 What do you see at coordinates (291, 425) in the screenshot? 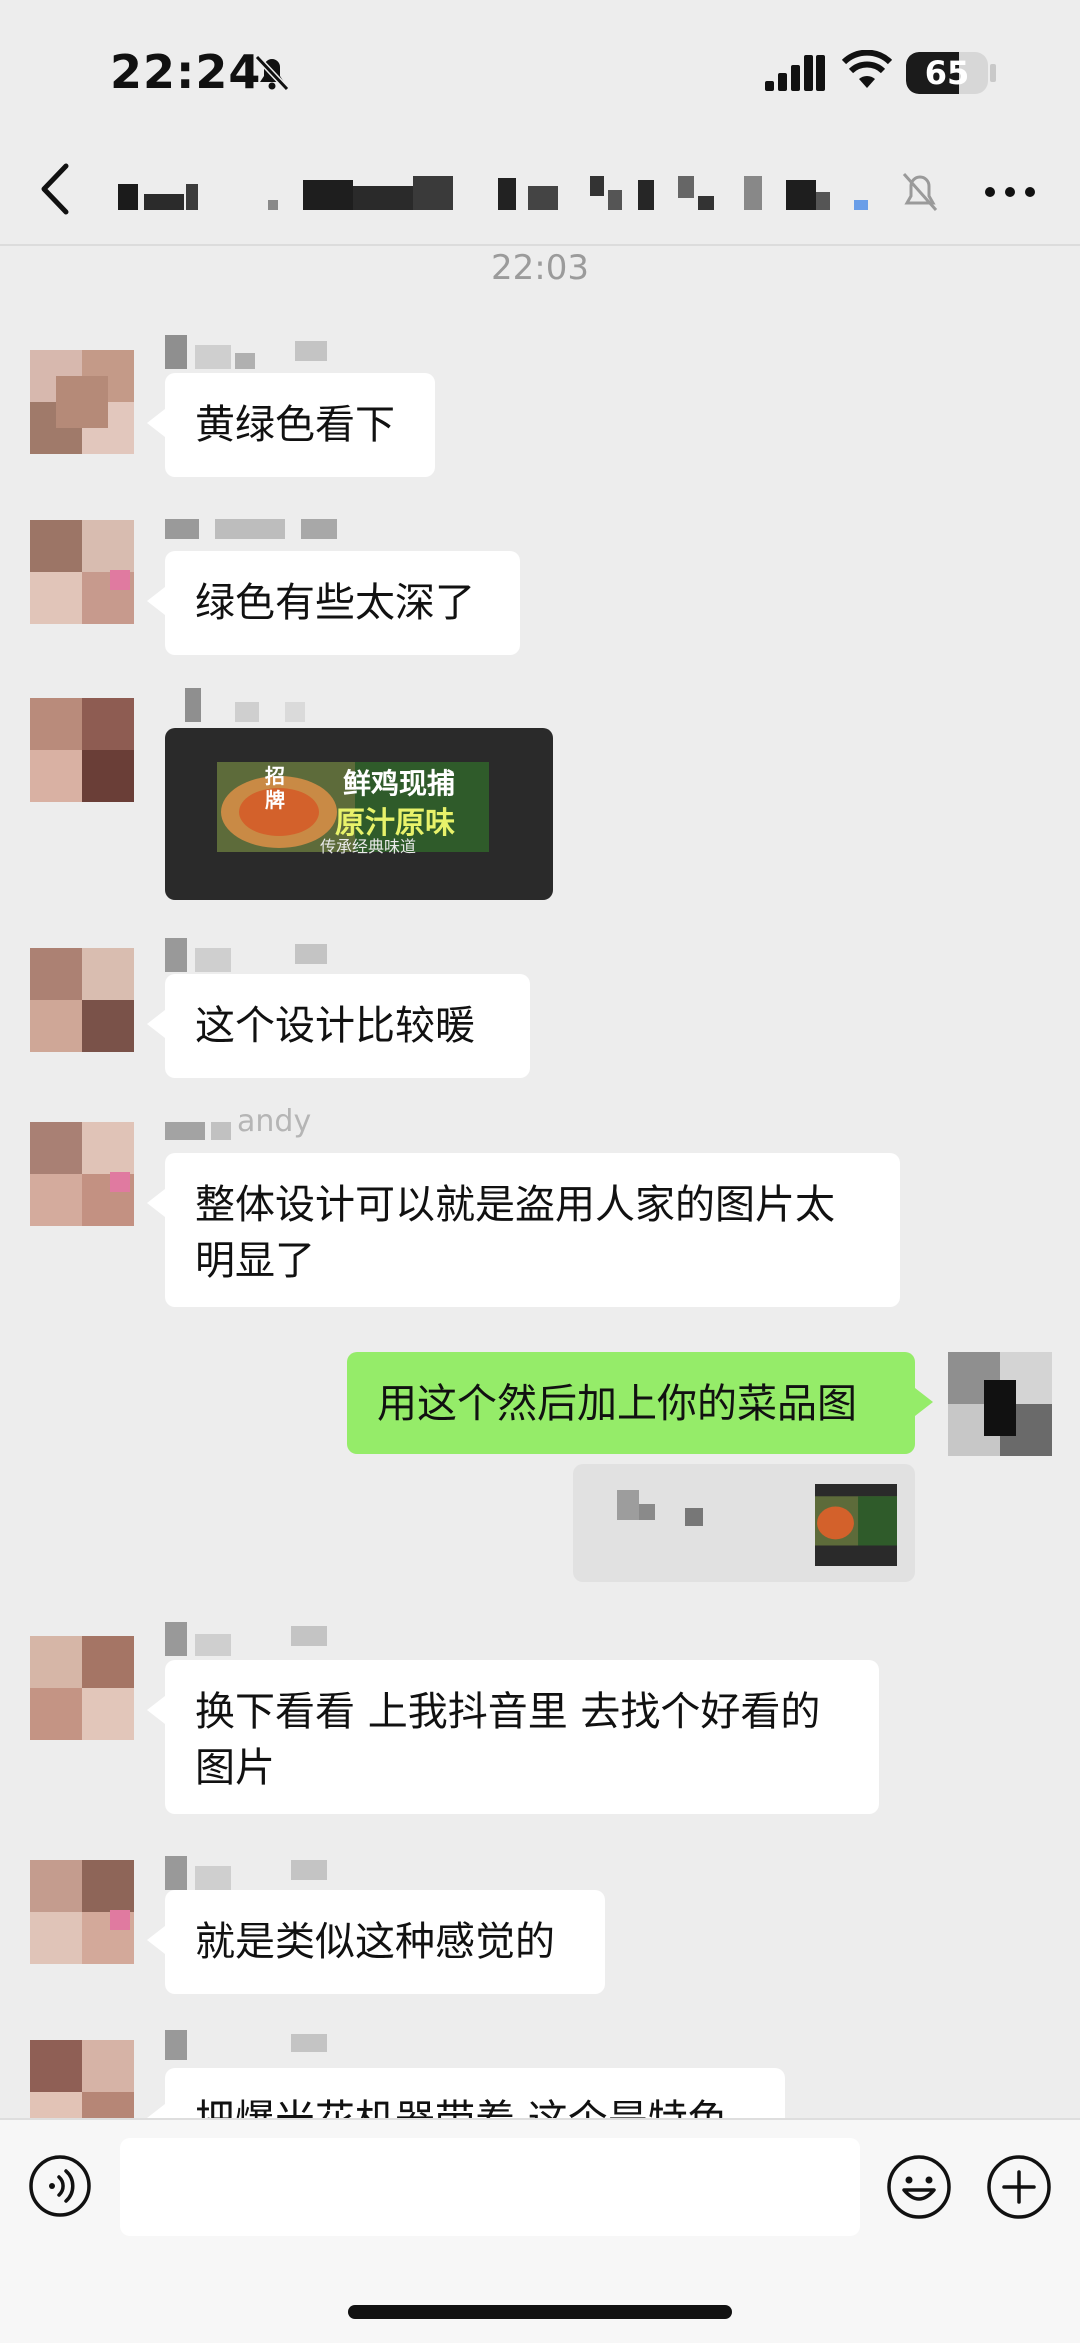
I see `message-bubble: 黄绿色看下` at bounding box center [291, 425].